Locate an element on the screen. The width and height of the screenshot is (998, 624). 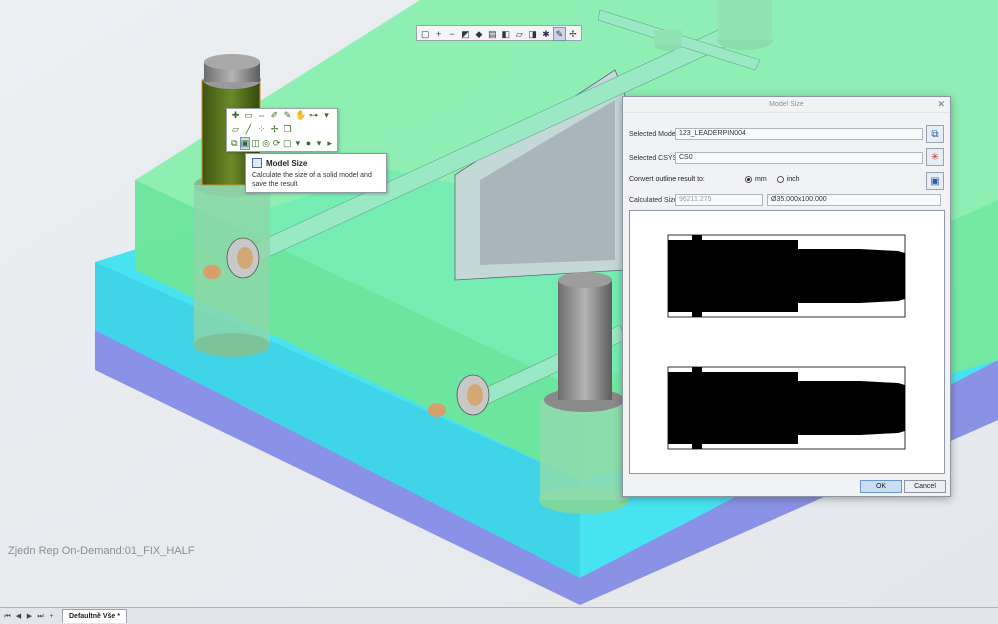
save-result-button: ▣ is located at coordinates (935, 181).